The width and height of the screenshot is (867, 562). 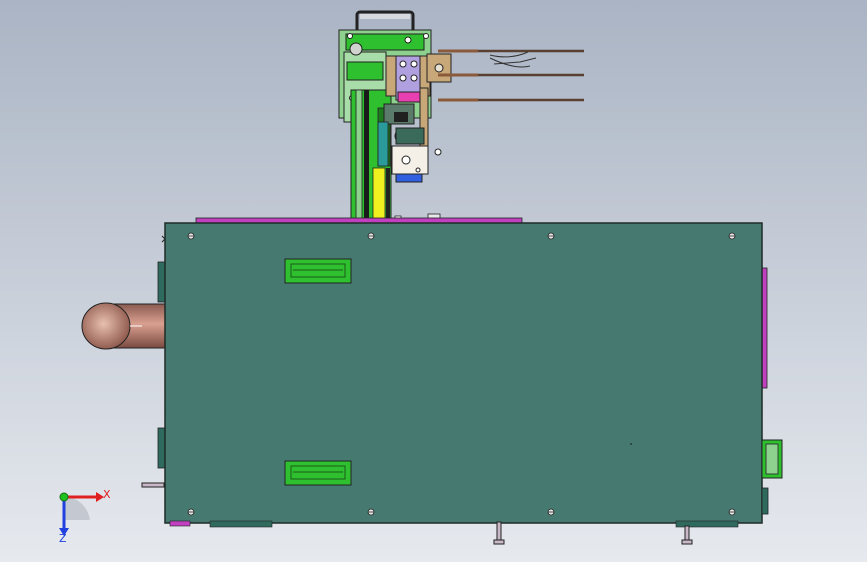 What do you see at coordinates (409, 178) in the screenshot?
I see `blue-part` at bounding box center [409, 178].